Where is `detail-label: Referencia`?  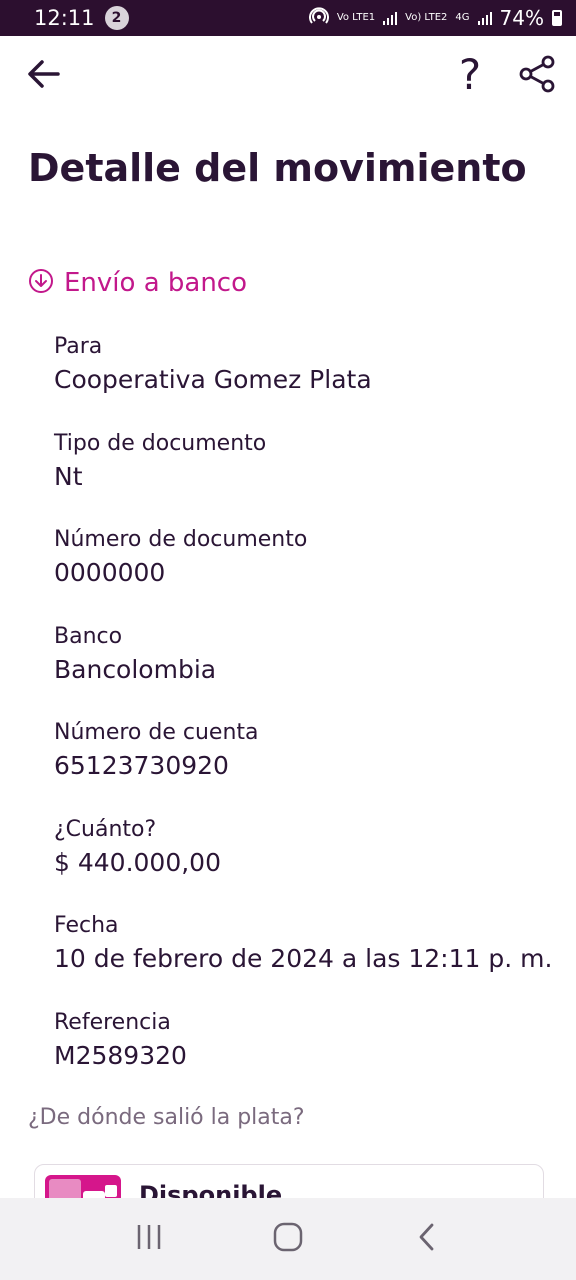 detail-label: Referencia is located at coordinates (112, 1022).